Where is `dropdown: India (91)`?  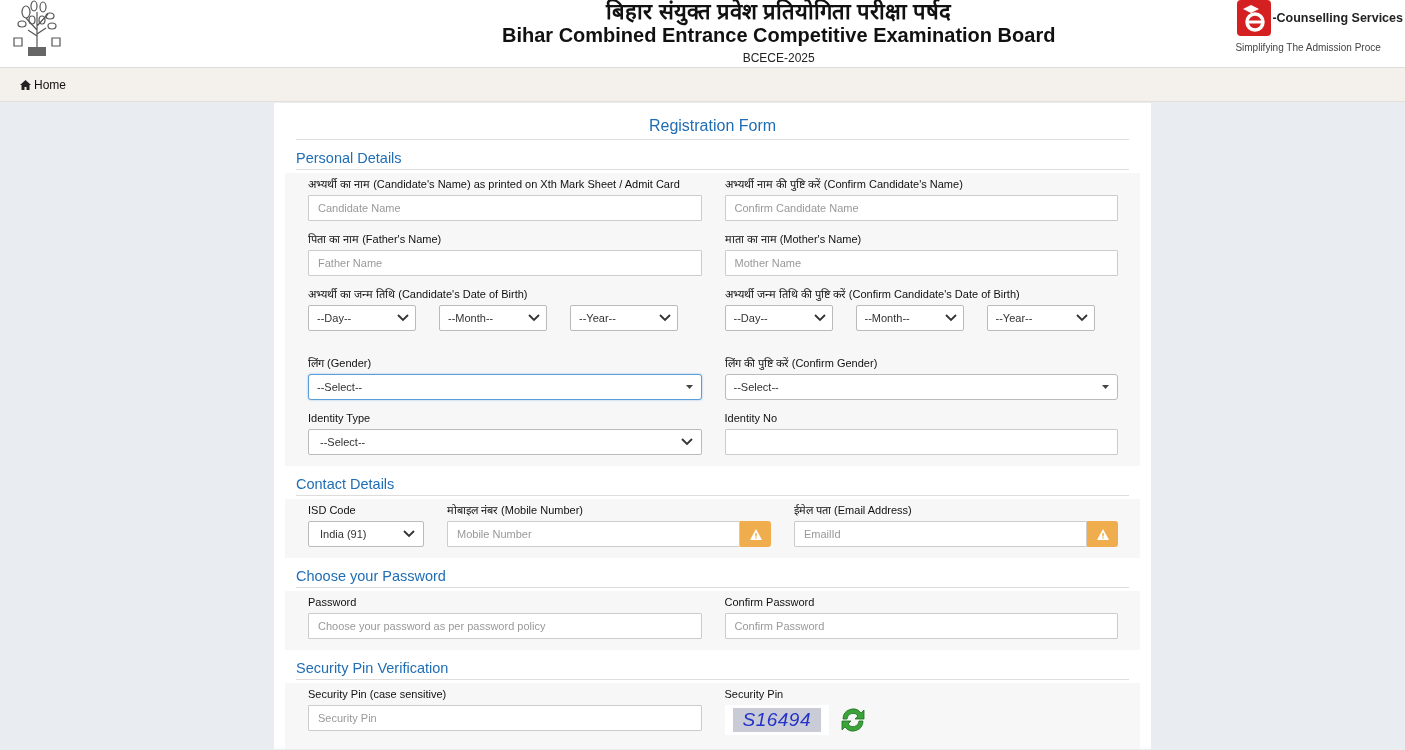
dropdown: India (91) is located at coordinates (366, 534).